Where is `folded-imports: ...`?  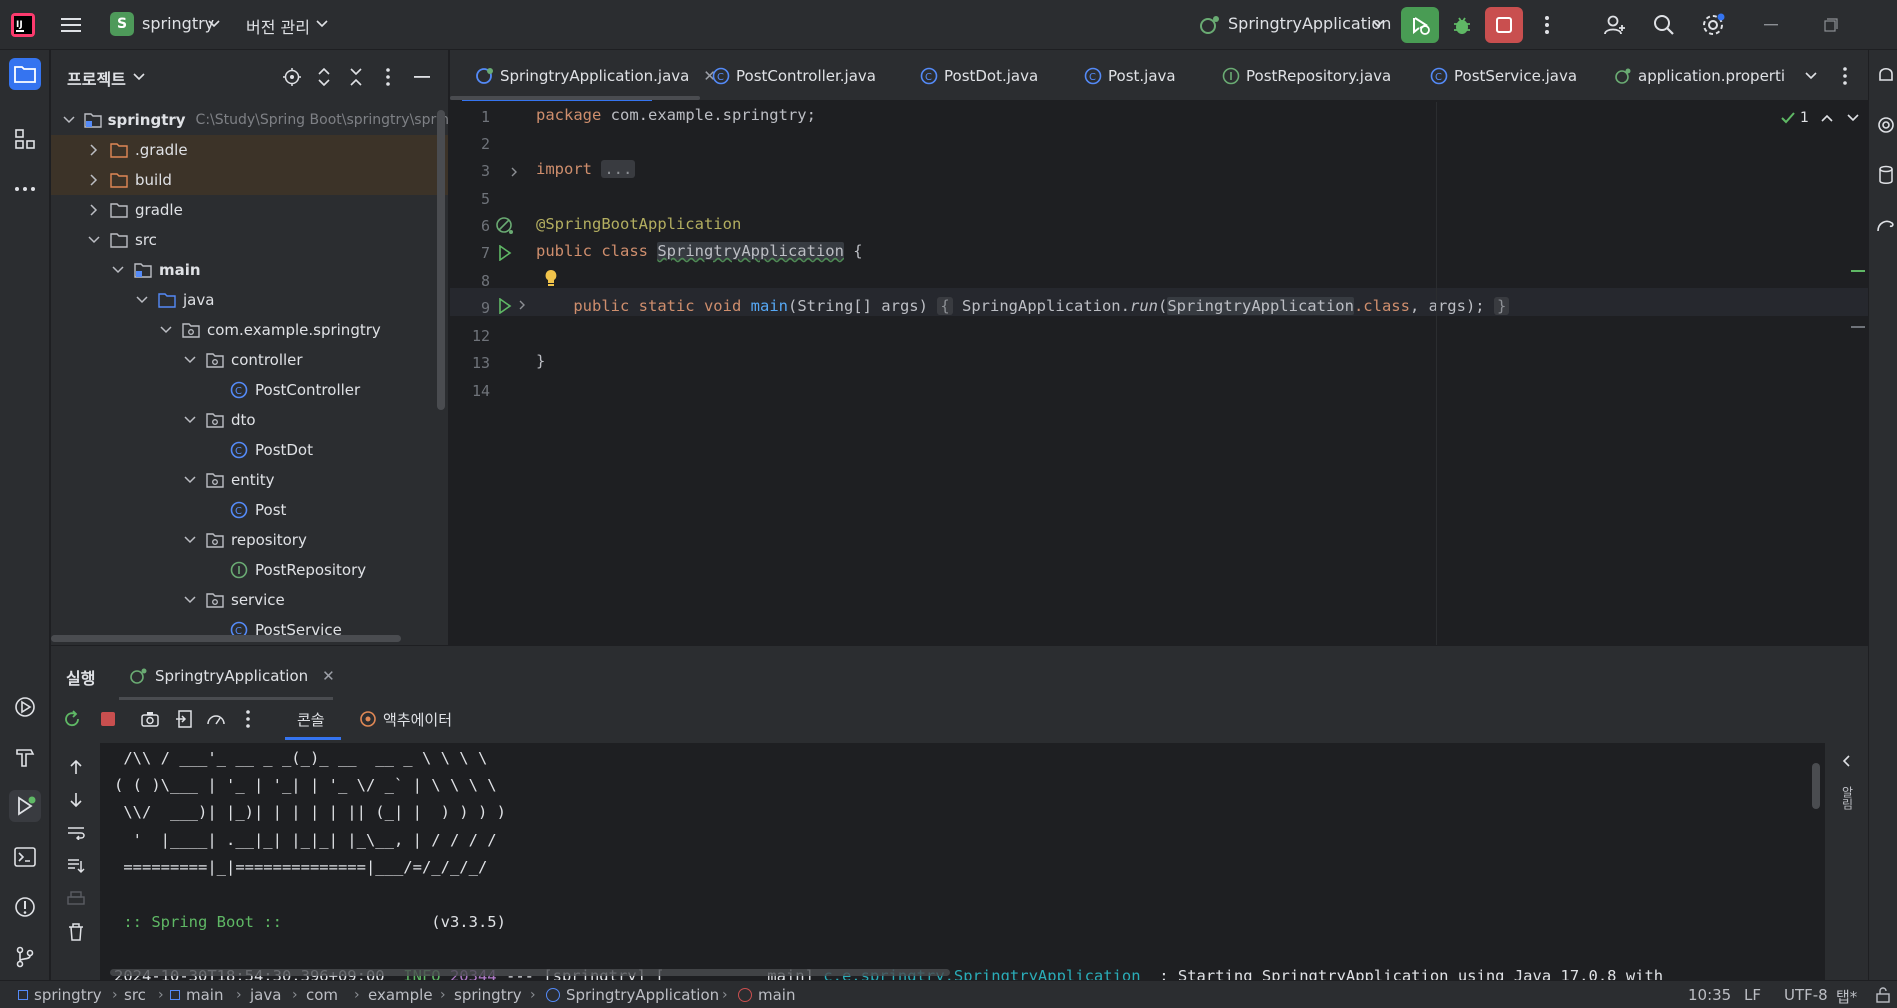 folded-imports: ... is located at coordinates (618, 169).